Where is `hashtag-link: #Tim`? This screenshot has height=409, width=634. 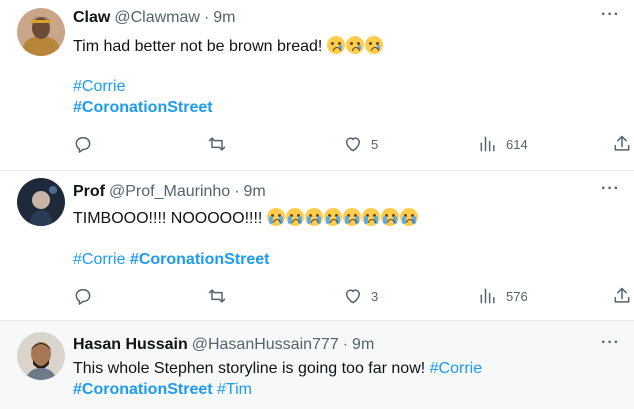
hashtag-link: #Tim is located at coordinates (234, 389).